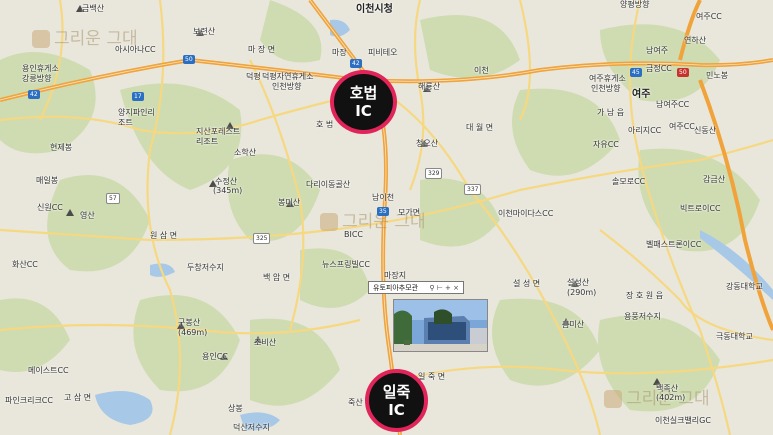  What do you see at coordinates (328, 185) in the screenshot?
I see `place-label: 다리이동골산` at bounding box center [328, 185].